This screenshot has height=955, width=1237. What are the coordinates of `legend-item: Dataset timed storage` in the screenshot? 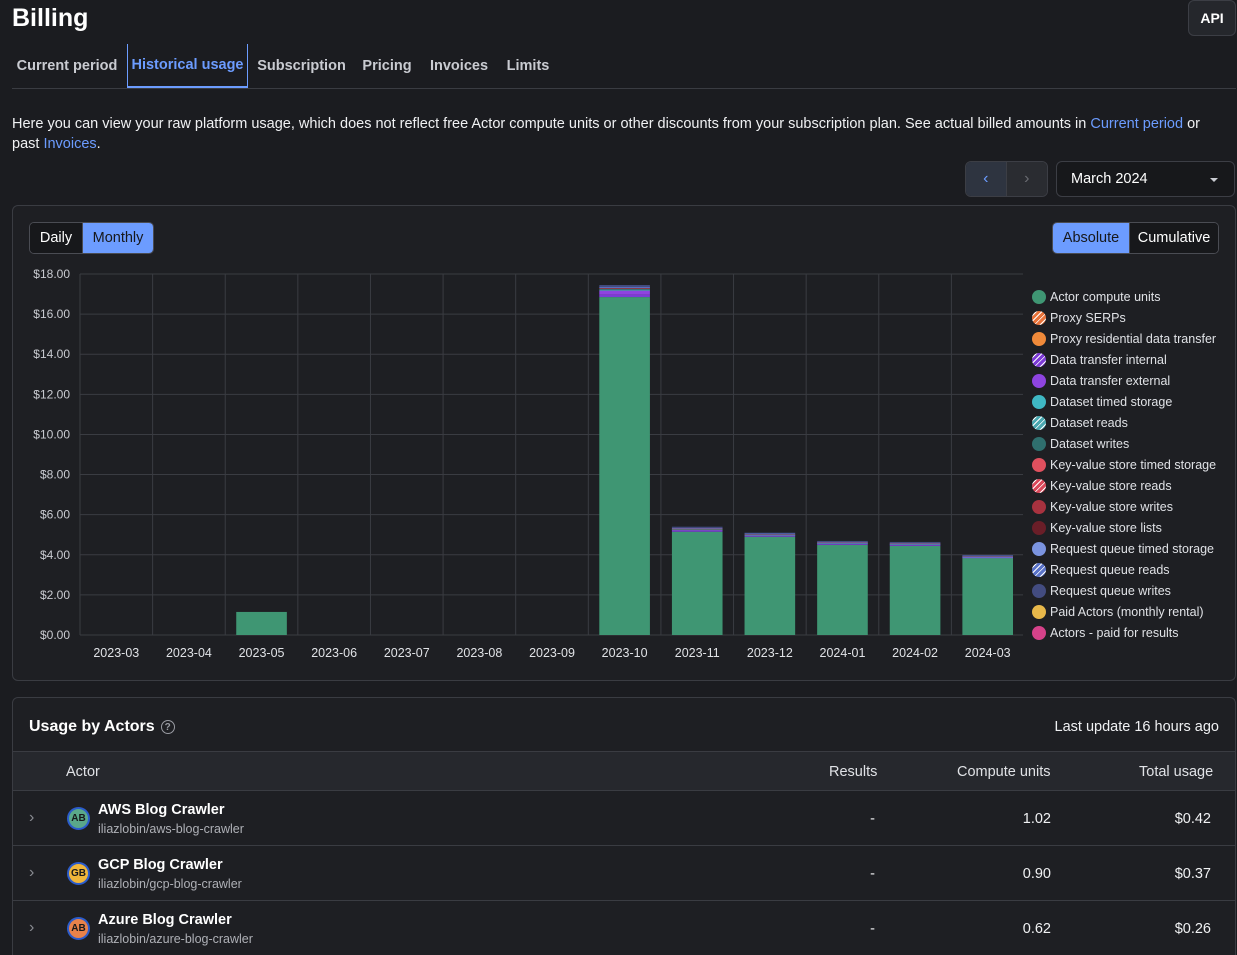 It's located at (1124, 401).